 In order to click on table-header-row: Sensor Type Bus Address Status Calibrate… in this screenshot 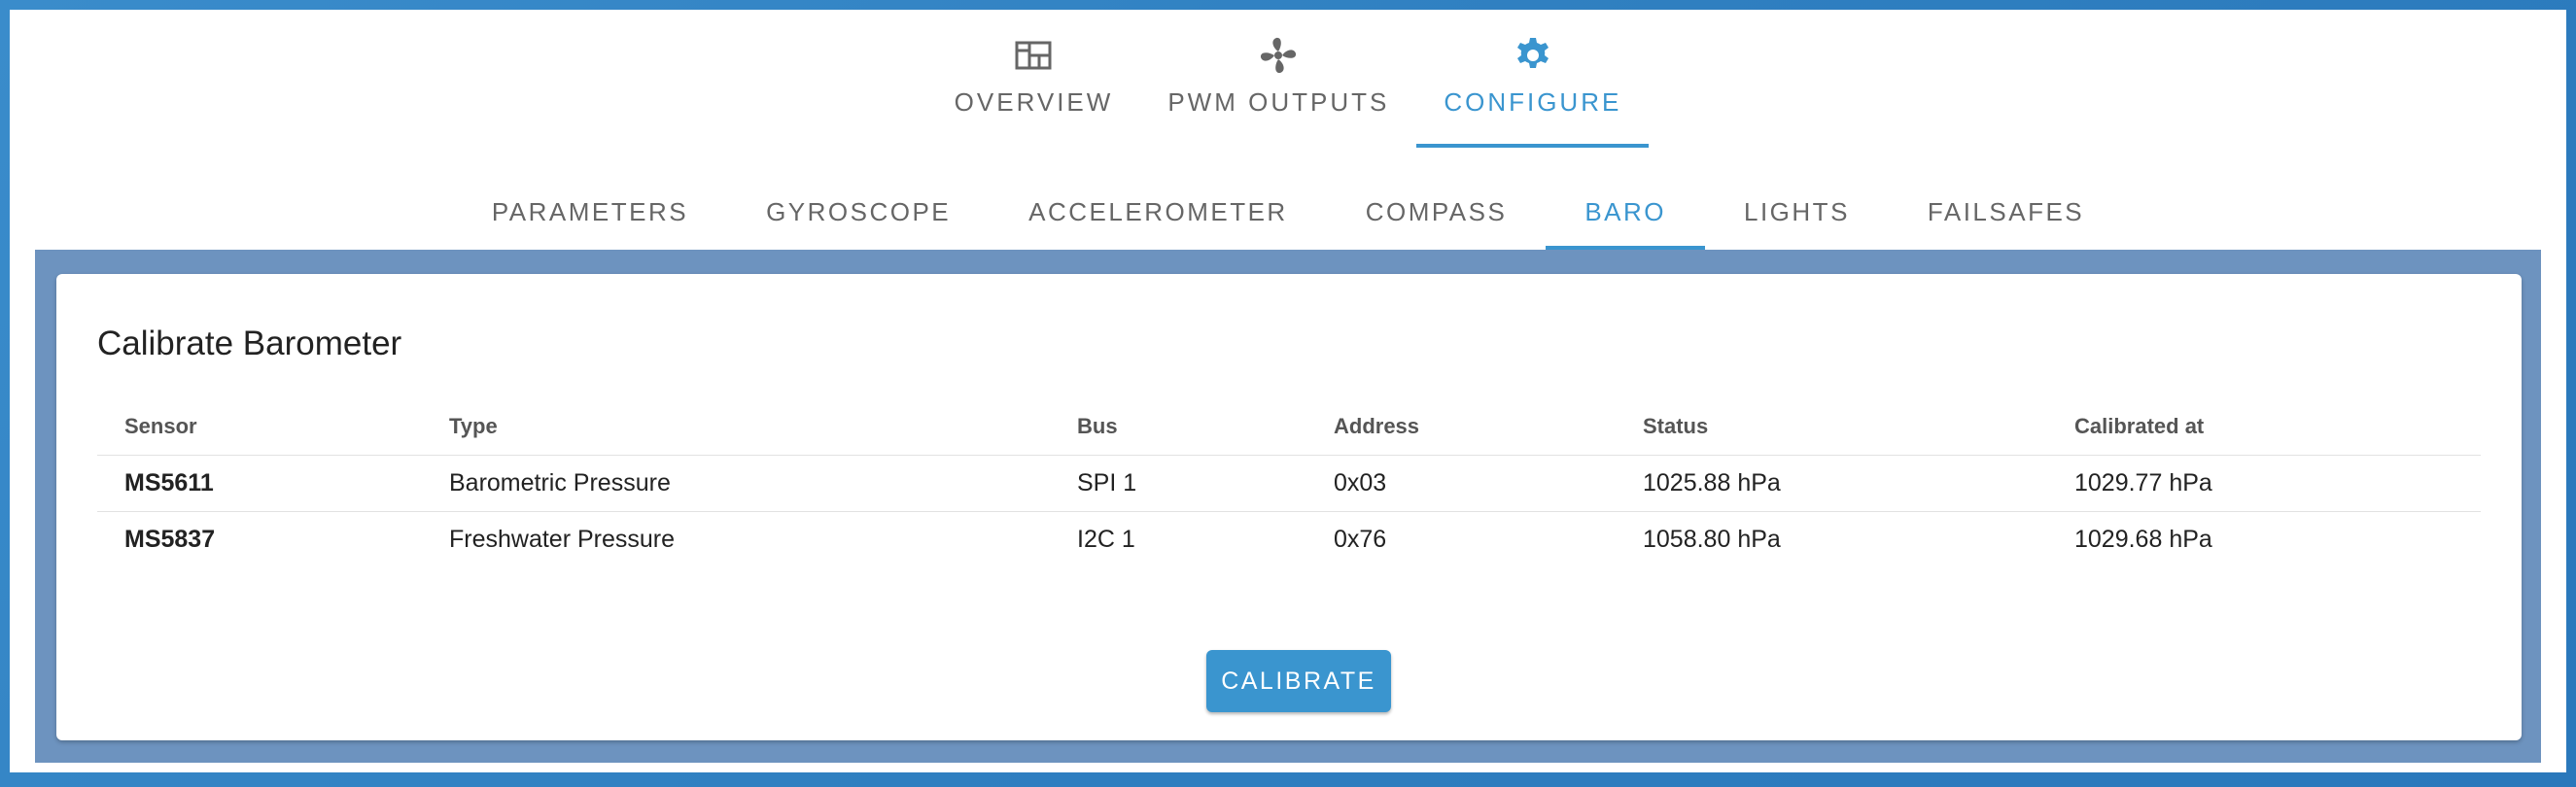, I will do `click(1289, 427)`.